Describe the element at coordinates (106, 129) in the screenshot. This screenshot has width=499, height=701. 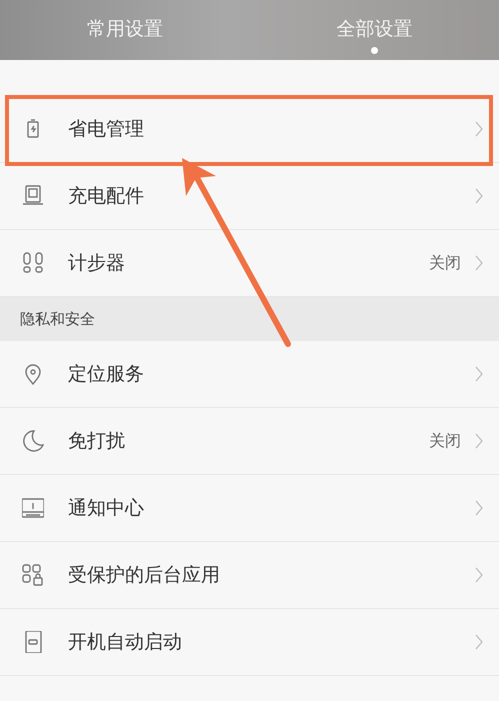
I see `setting-label: 省电管理` at that location.